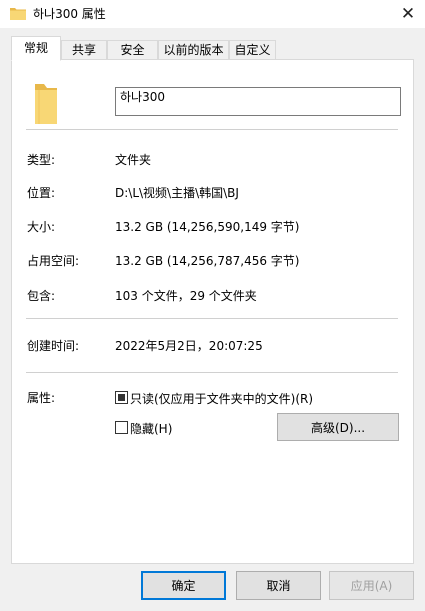 The width and height of the screenshot is (425, 611). I want to click on size-value: 13.2 GB (14,256,590,149 字节), so click(207, 227).